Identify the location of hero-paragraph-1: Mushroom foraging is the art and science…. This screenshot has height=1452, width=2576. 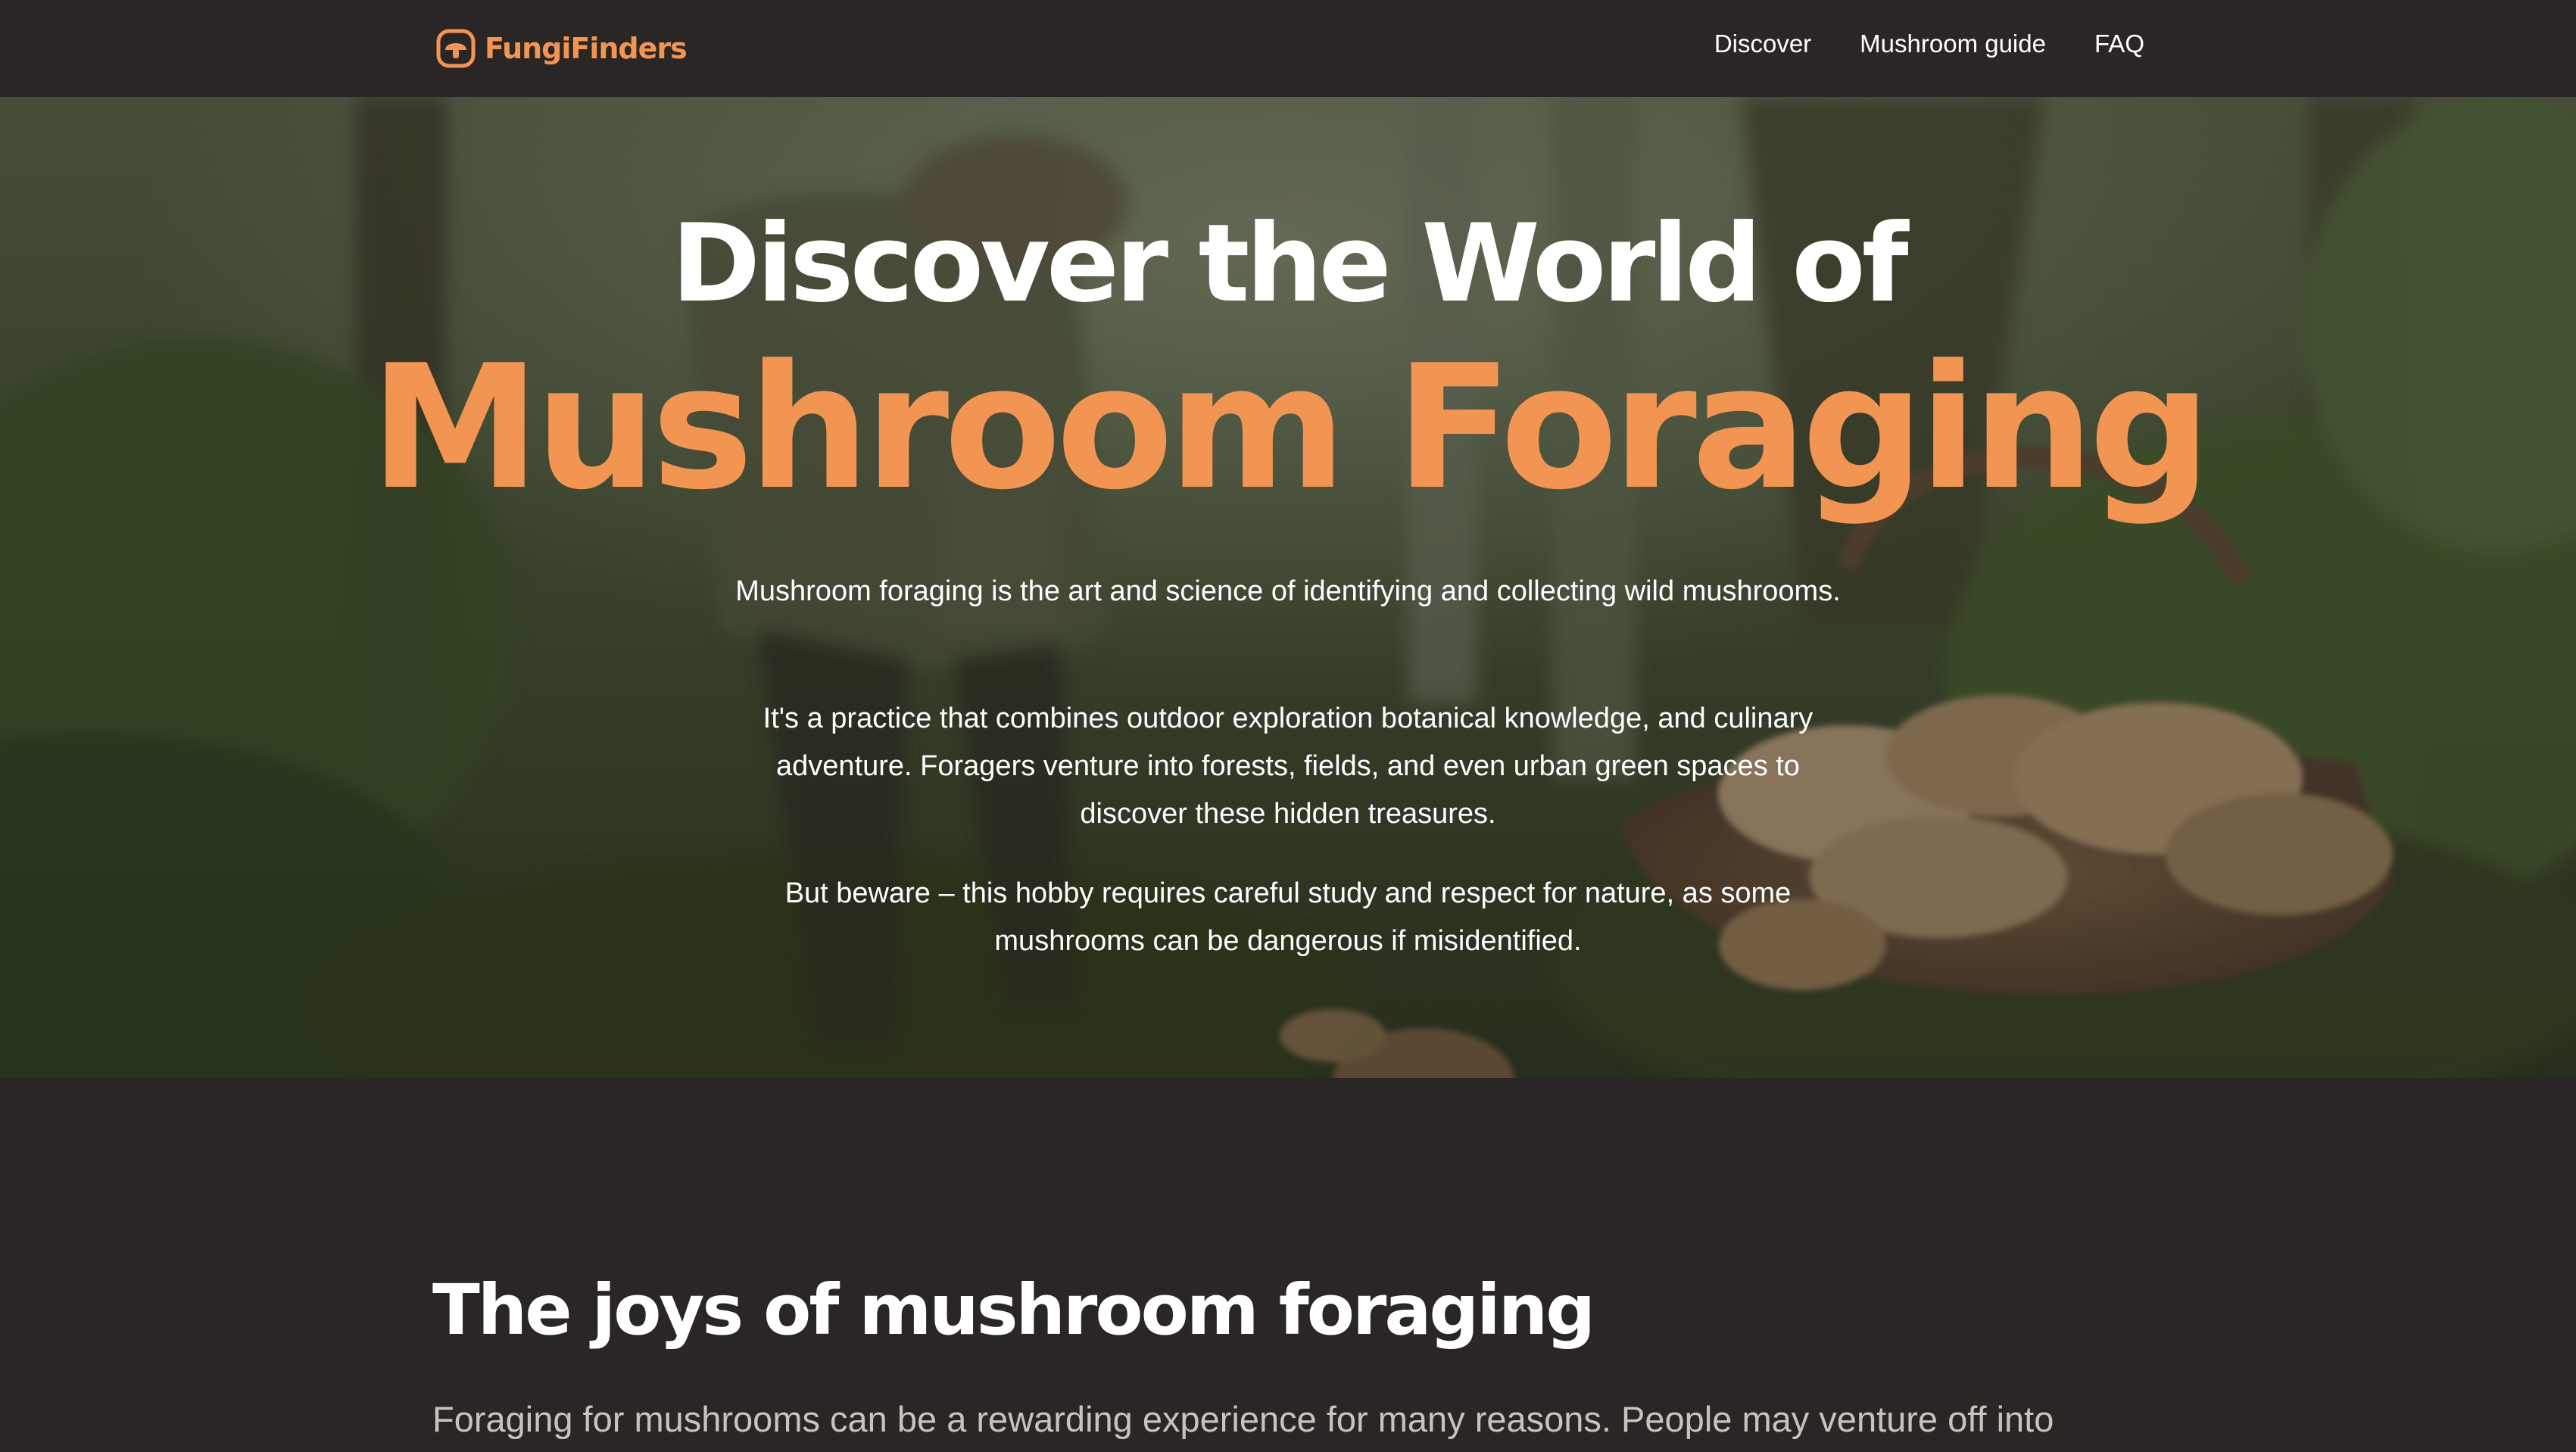
(1288, 591).